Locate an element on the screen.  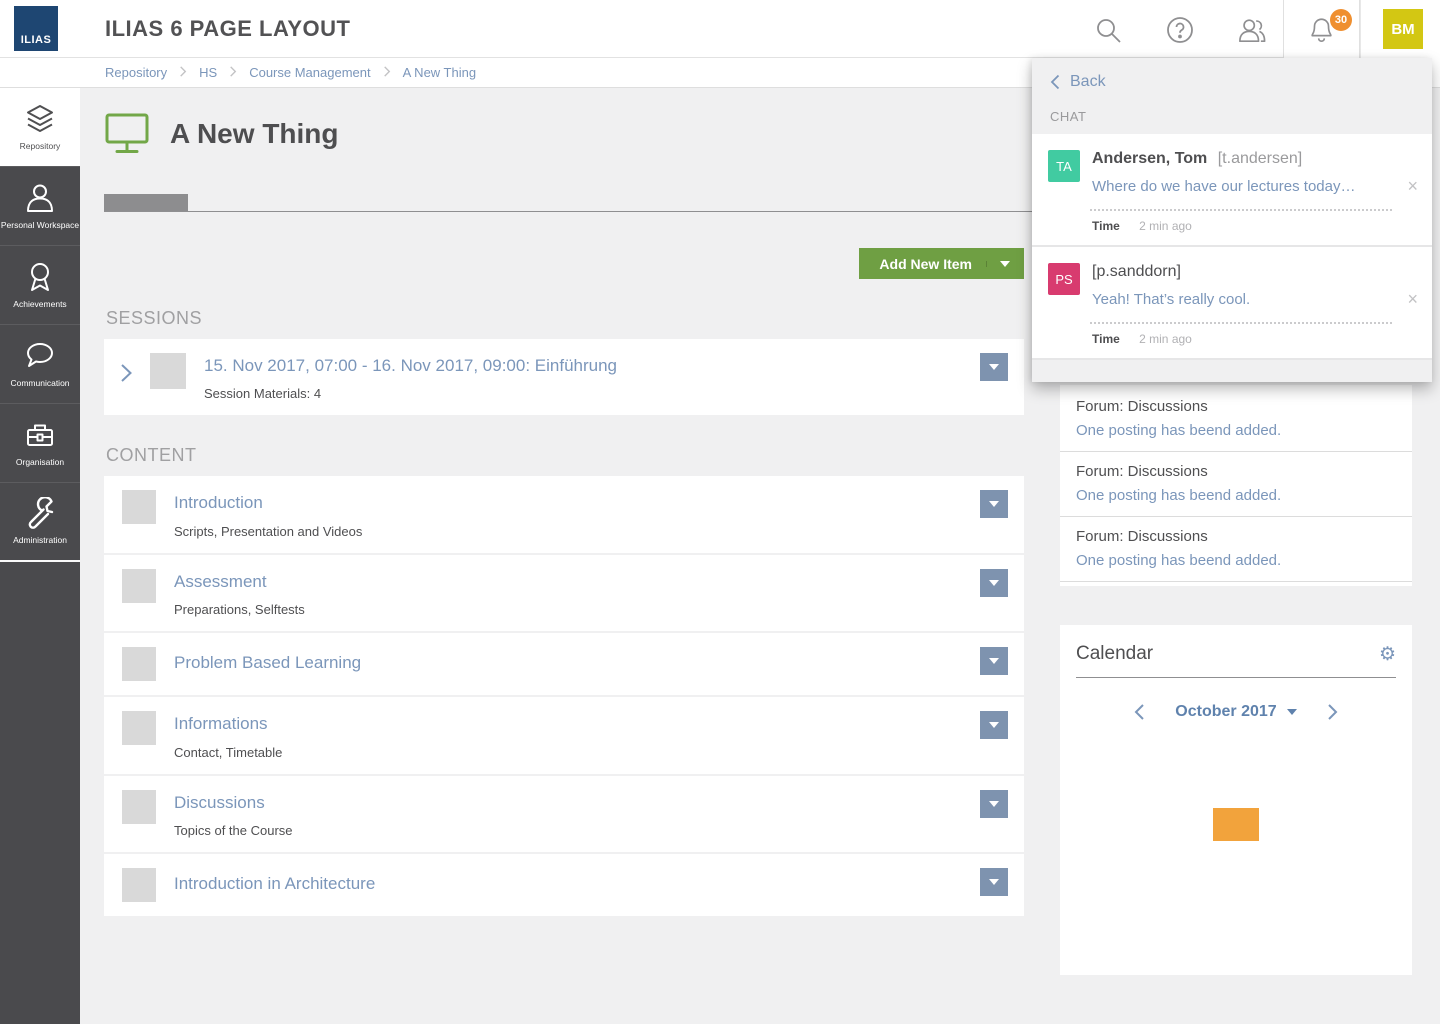
item-title-link: Introduction in Architecture is located at coordinates (274, 884).